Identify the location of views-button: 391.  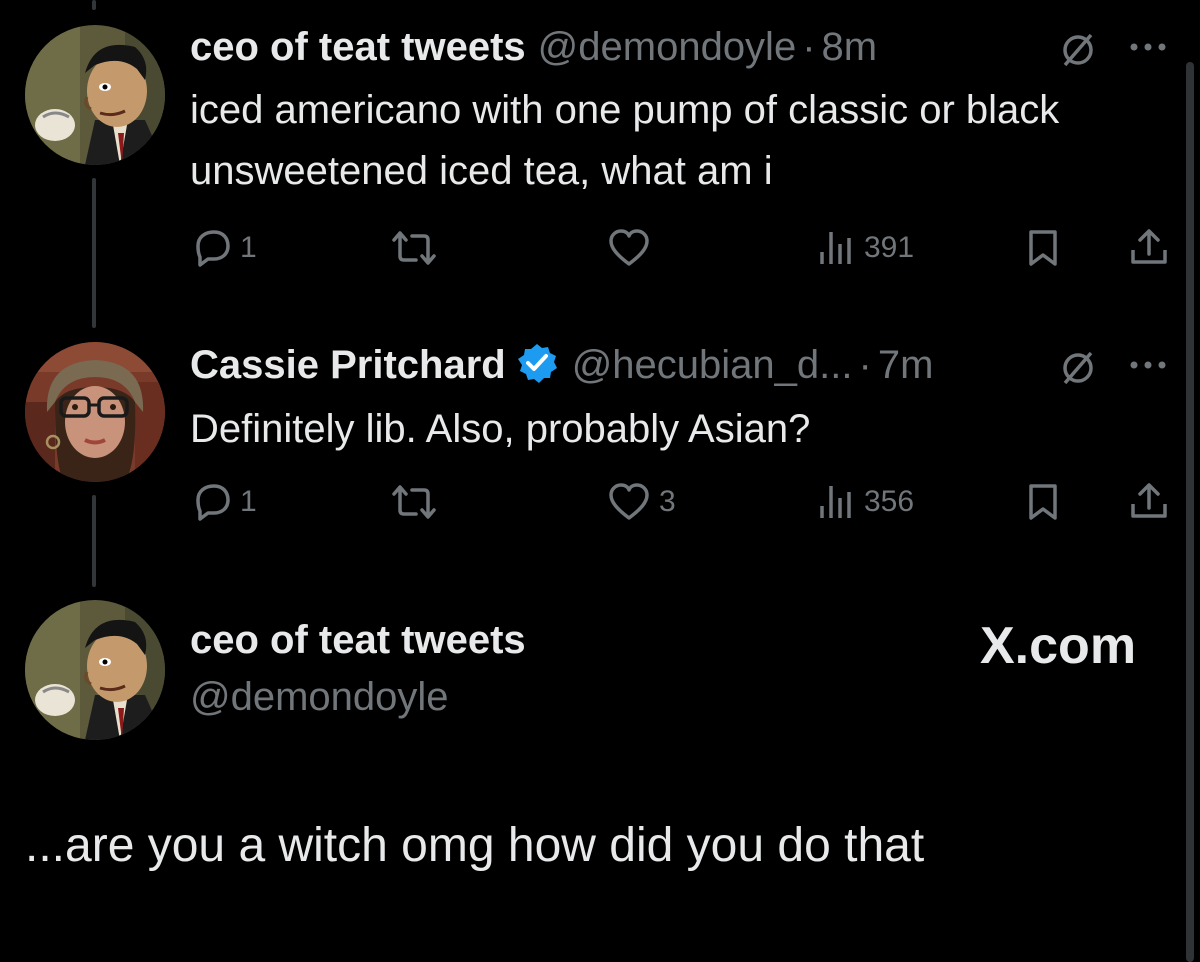
(865, 248).